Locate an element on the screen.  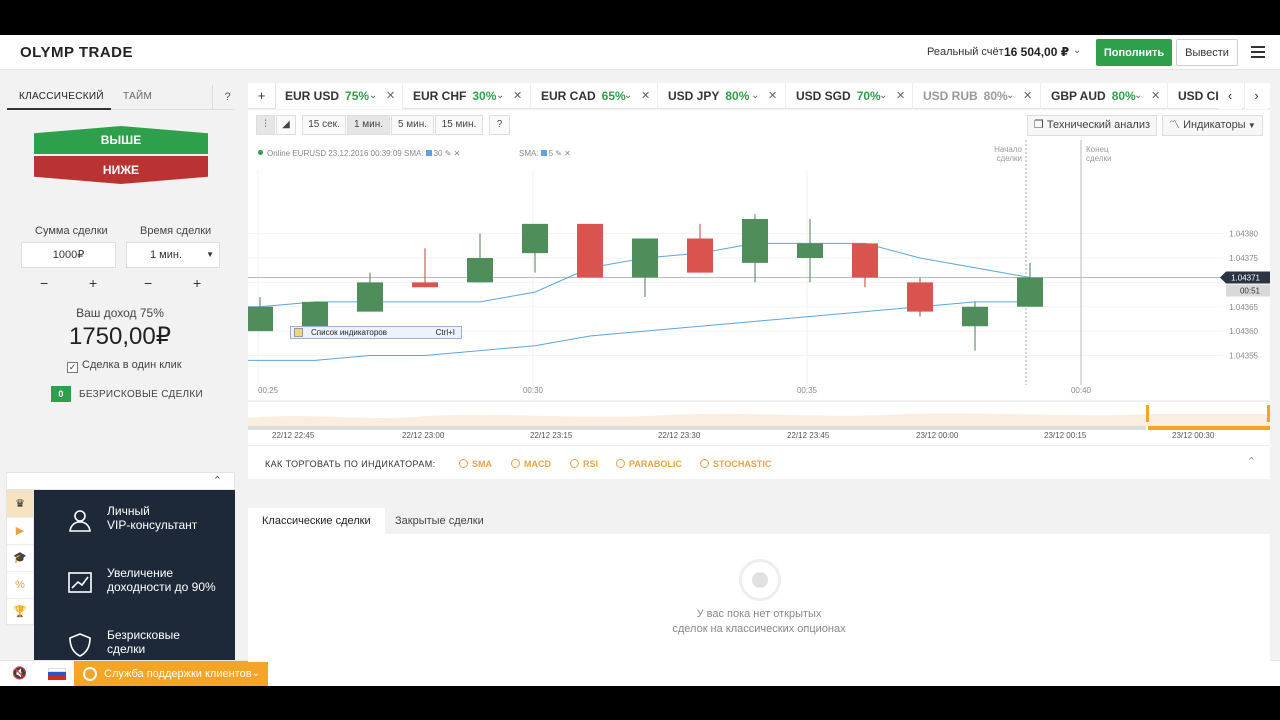
navigator-label: 23/12 00:00 is located at coordinates (937, 435).